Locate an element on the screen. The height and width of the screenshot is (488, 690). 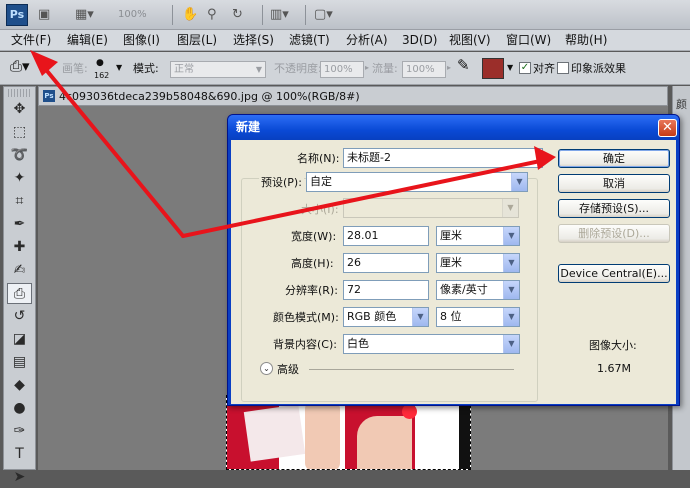
color-panel-tab: 颜 is located at coordinates (681, 104).